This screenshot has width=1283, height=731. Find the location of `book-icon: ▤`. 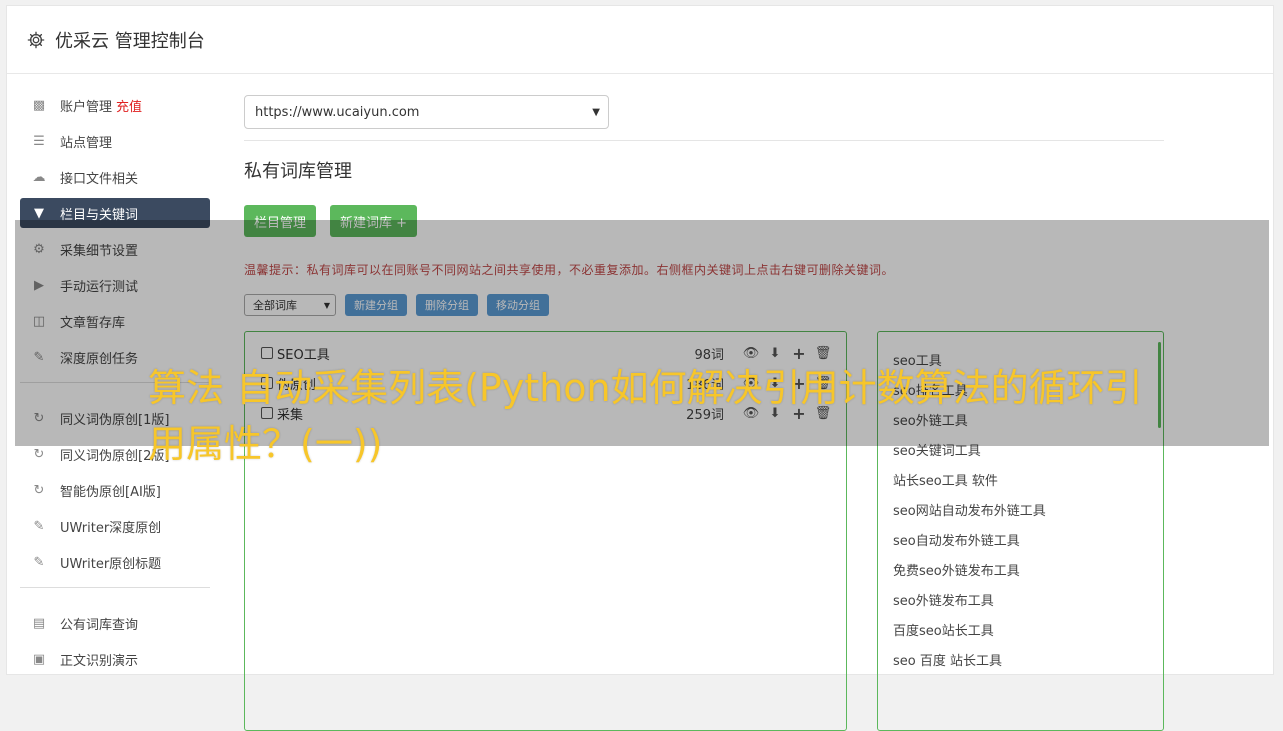

book-icon: ▤ is located at coordinates (39, 623).